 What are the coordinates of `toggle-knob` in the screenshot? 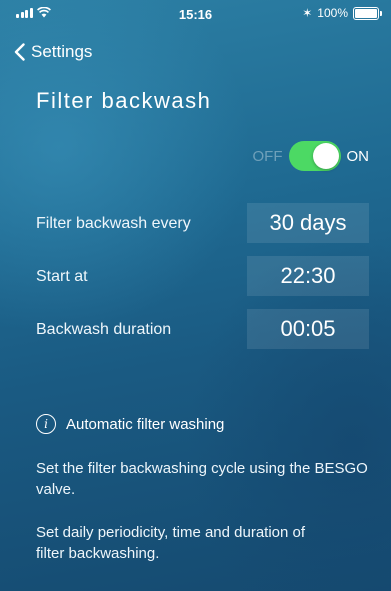 It's located at (325, 156).